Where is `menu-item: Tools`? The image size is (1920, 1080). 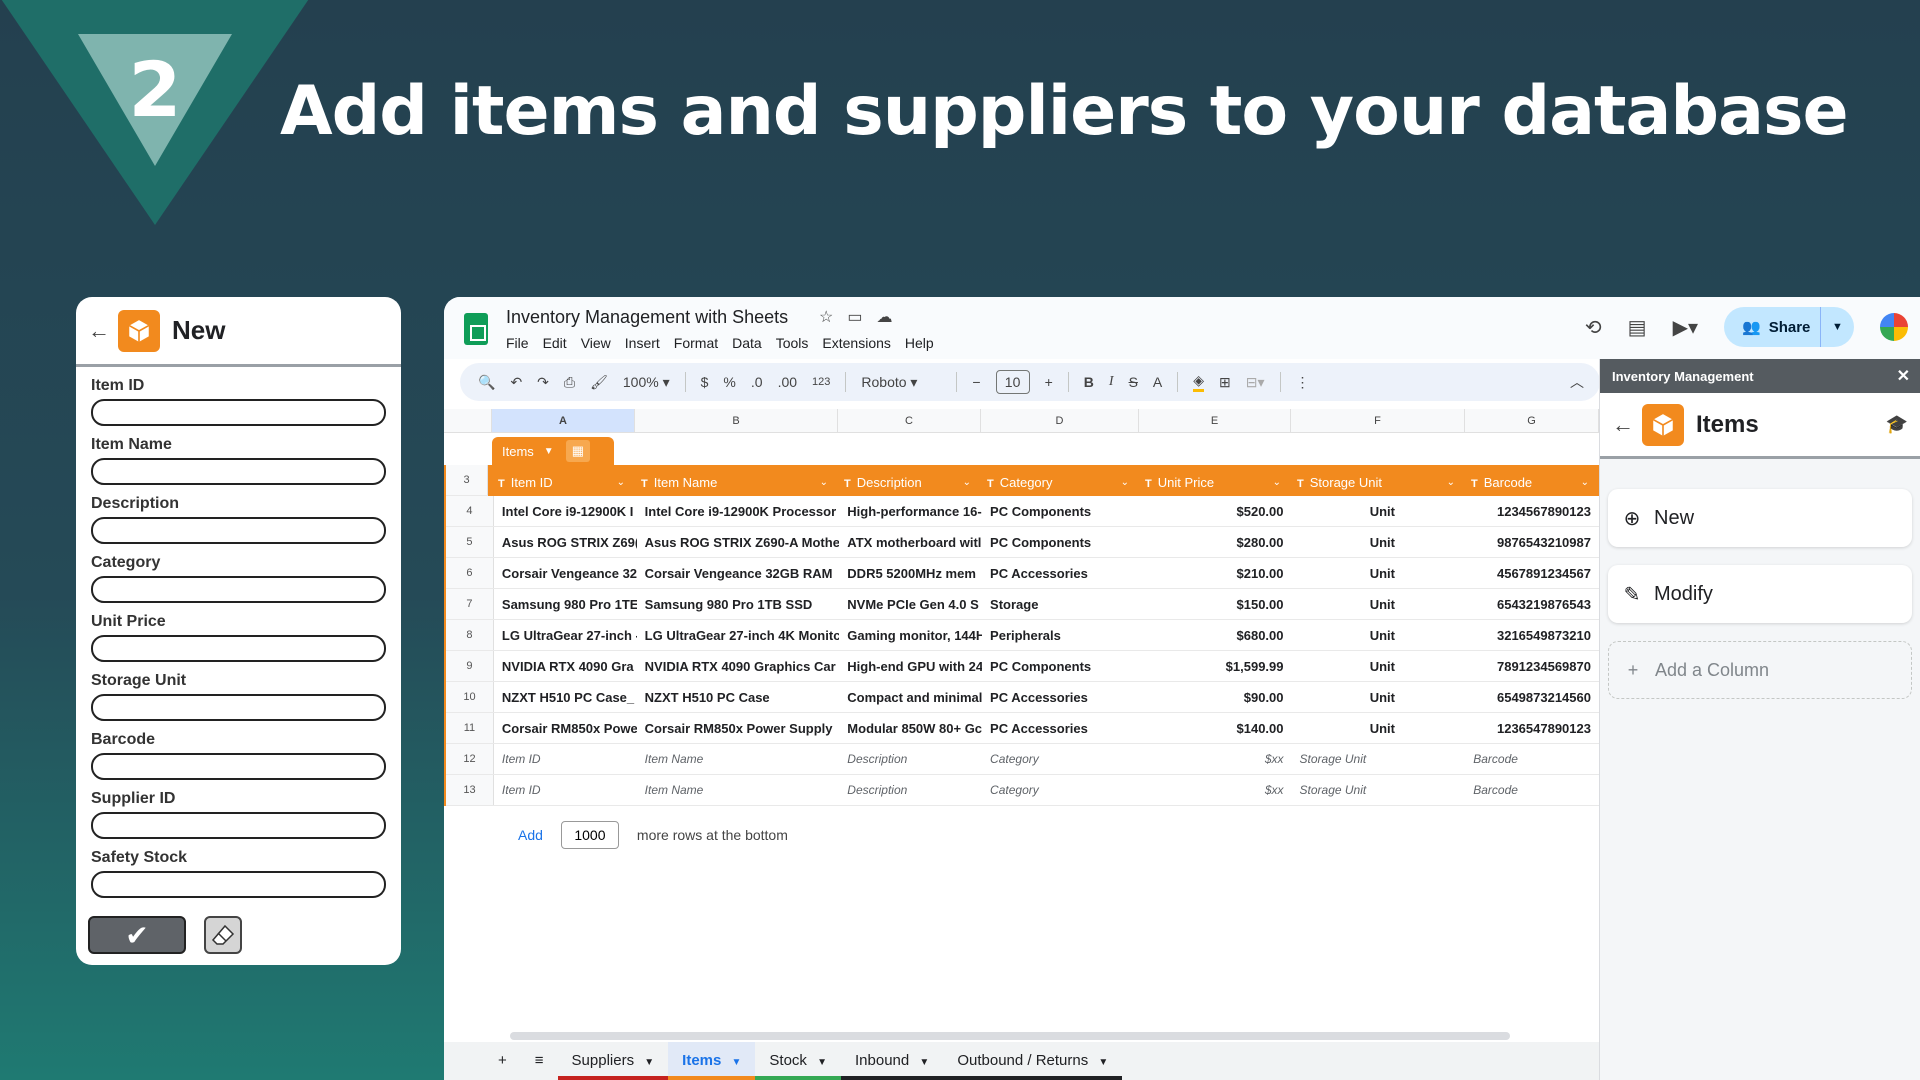 menu-item: Tools is located at coordinates (792, 343).